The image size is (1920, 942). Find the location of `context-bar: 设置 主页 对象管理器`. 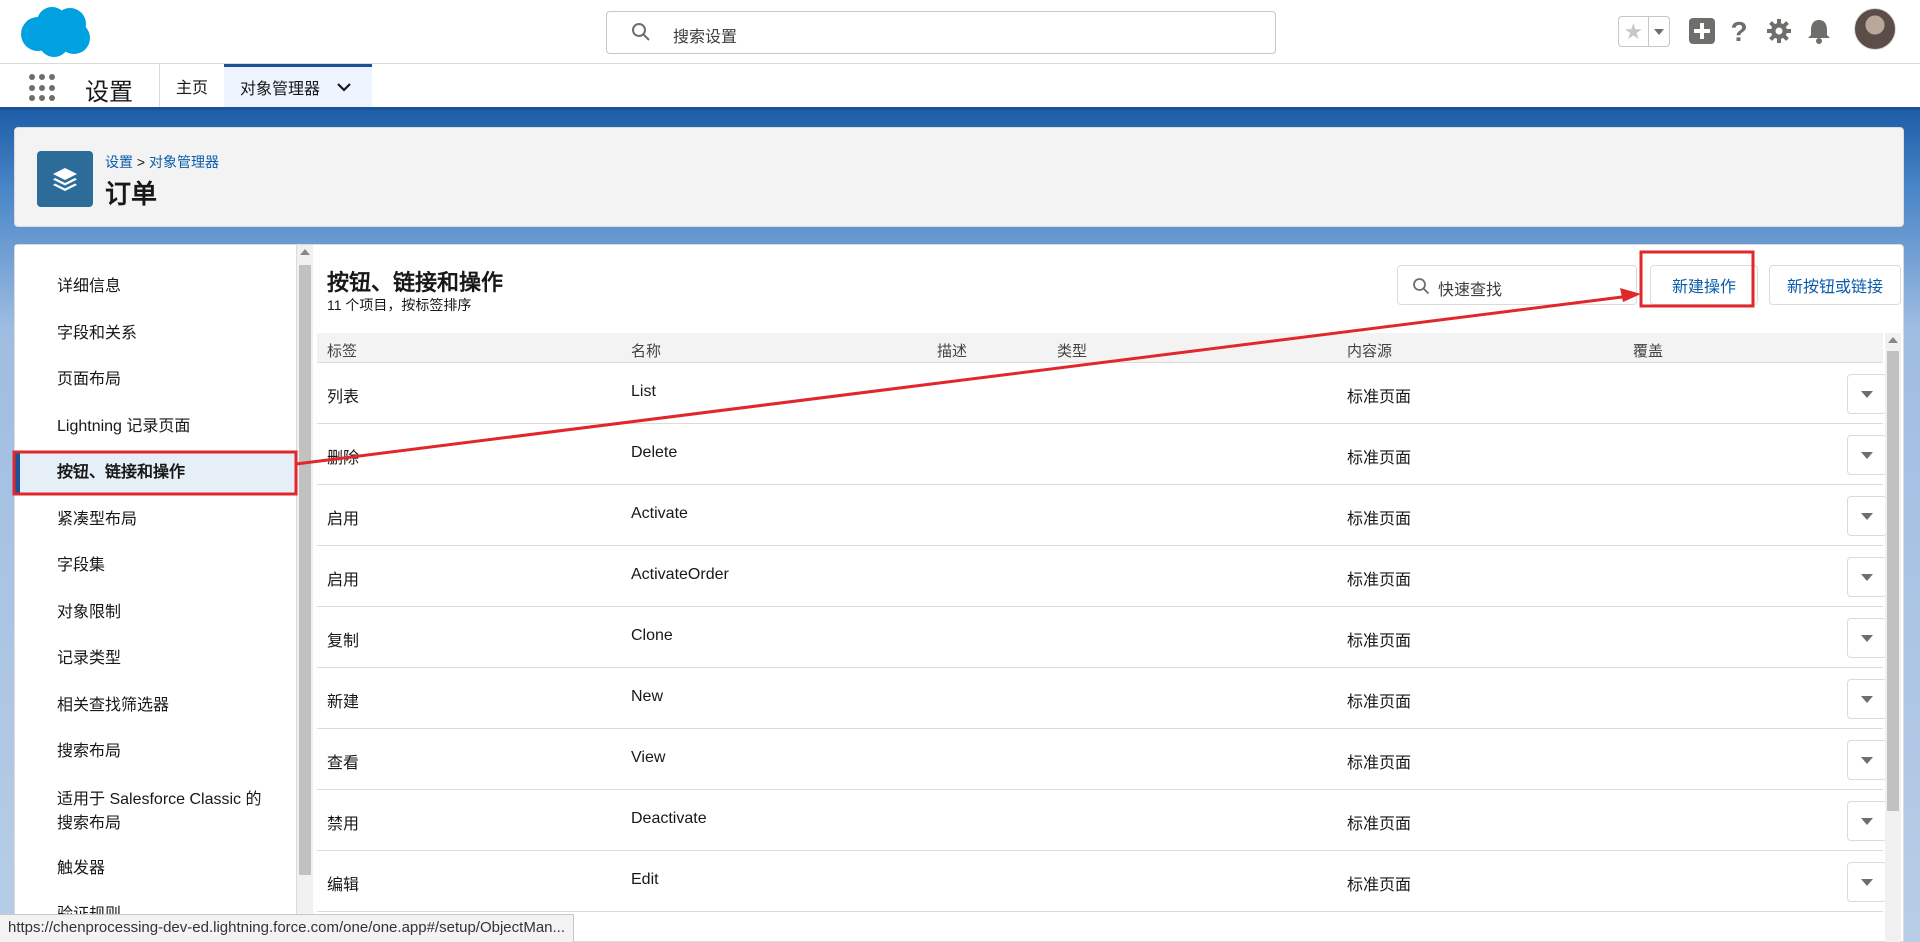

context-bar: 设置 主页 对象管理器 is located at coordinates (960, 87).